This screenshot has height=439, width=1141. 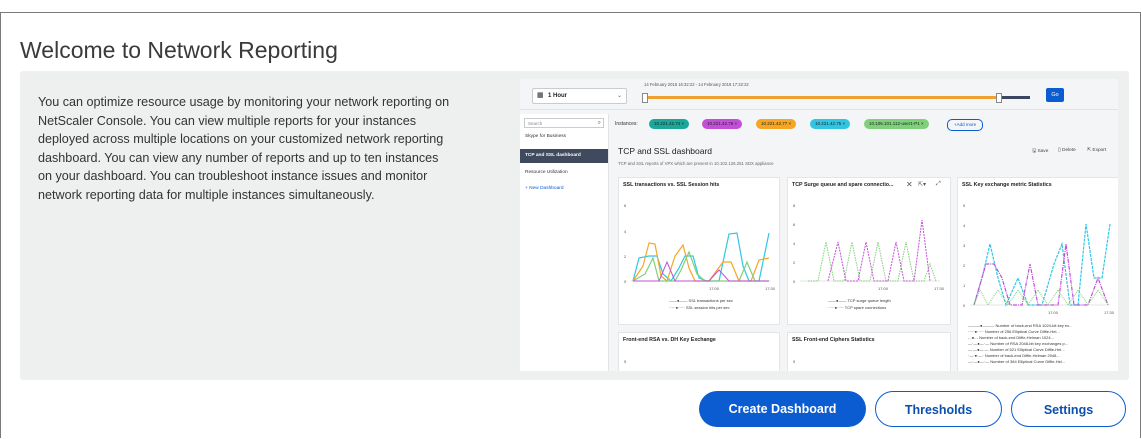 I want to click on time-select: ▦ 1 Hour ⌄, so click(x=579, y=96).